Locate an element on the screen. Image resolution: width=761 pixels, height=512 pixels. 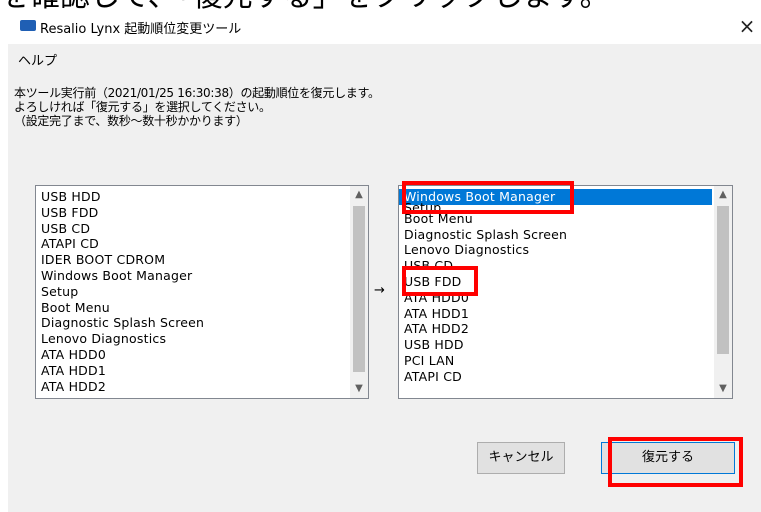
highlight-restore-button is located at coordinates (675, 462).